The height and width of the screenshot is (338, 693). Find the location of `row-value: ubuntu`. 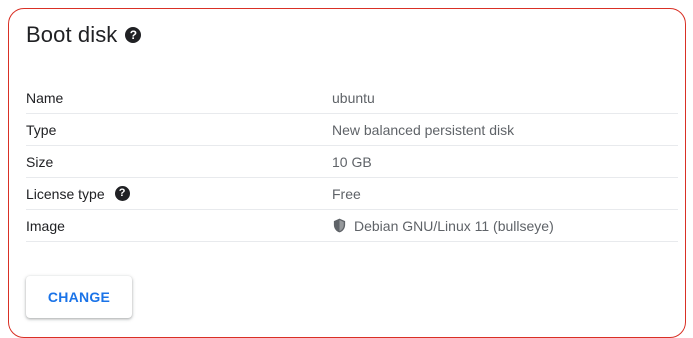

row-value: ubuntu is located at coordinates (353, 97).